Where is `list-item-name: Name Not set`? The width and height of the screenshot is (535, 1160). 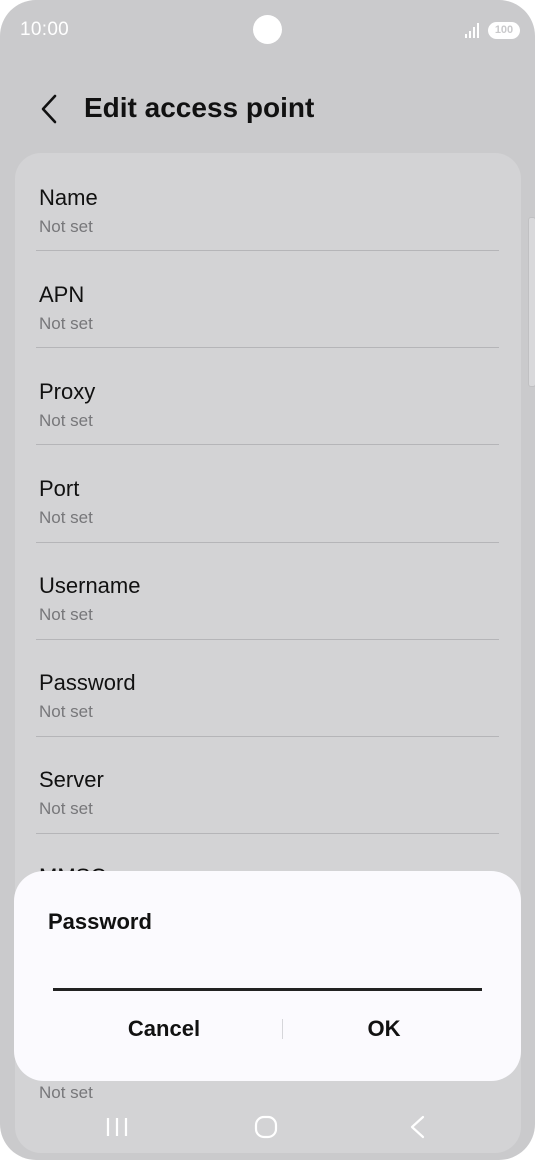 list-item-name: Name Not set is located at coordinates (269, 209).